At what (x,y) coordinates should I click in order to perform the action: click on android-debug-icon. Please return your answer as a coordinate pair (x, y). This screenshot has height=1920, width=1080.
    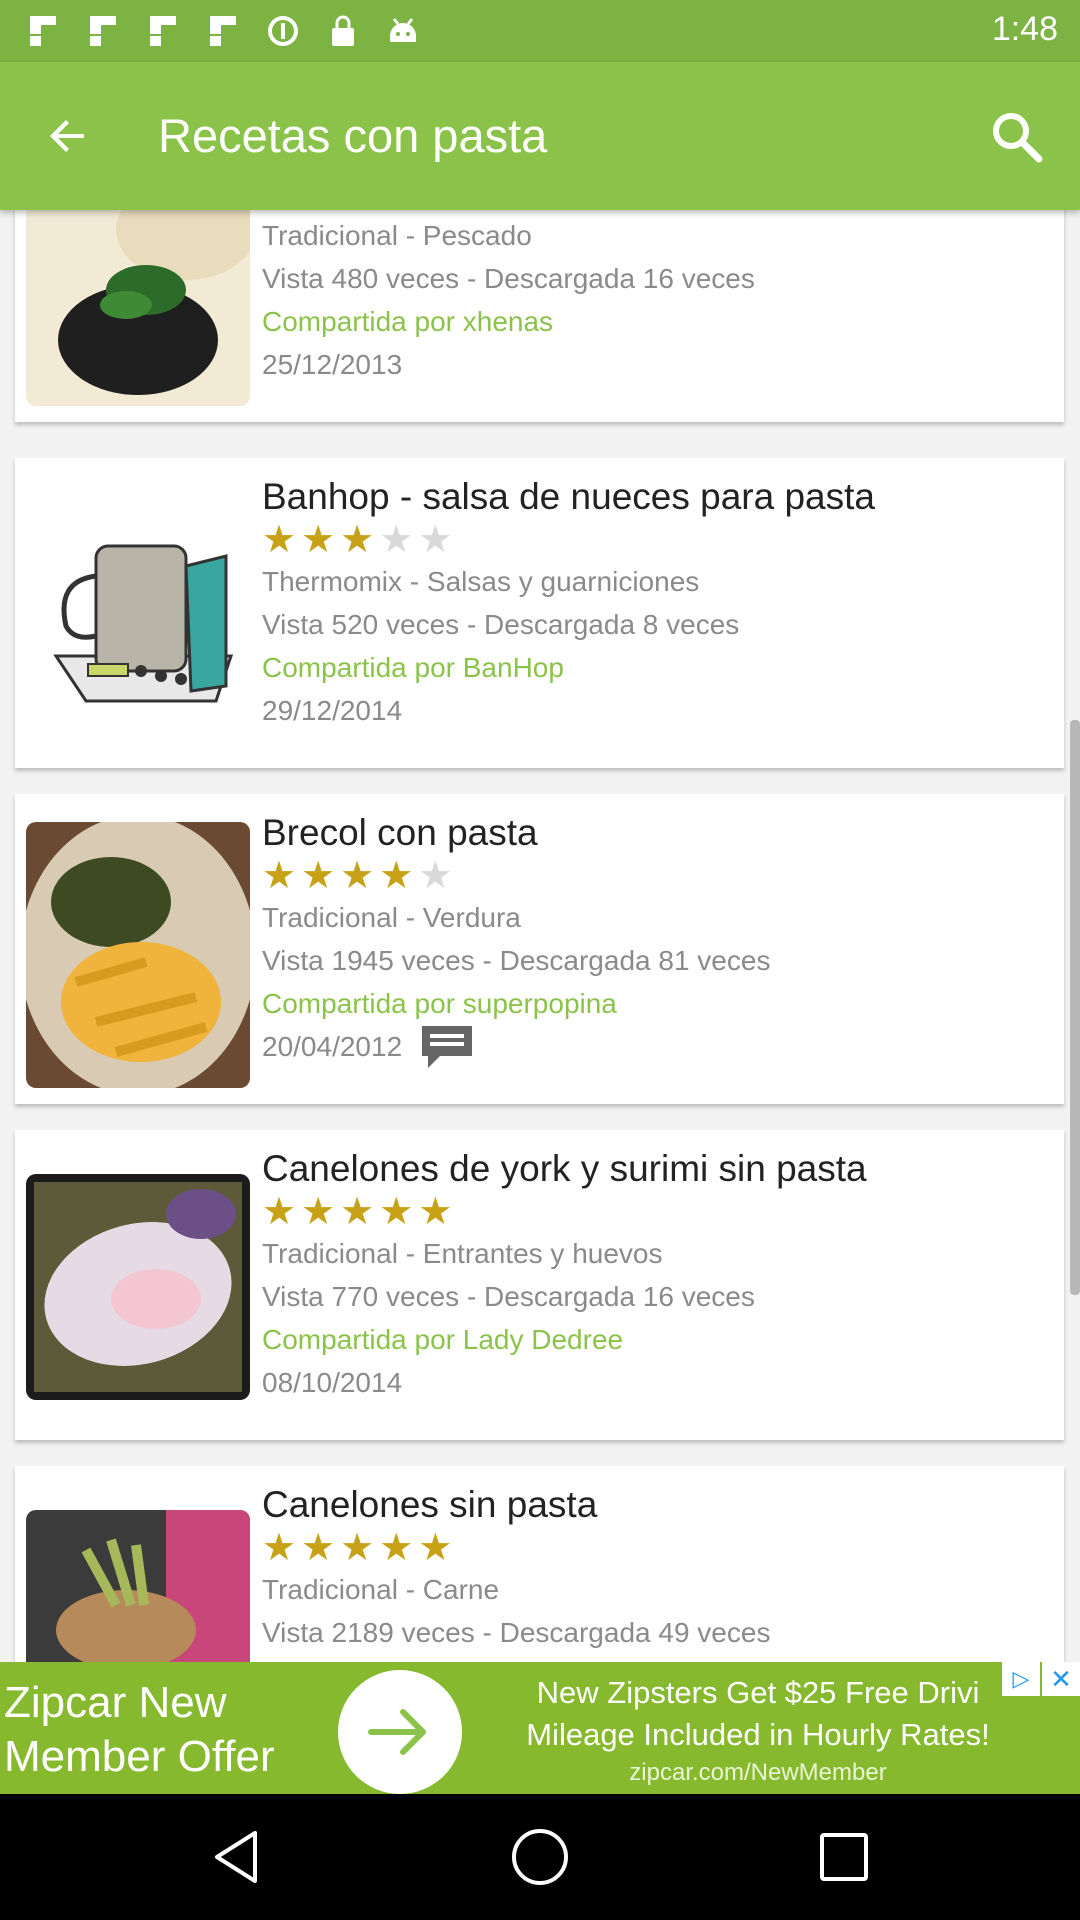
    Looking at the image, I should click on (403, 31).